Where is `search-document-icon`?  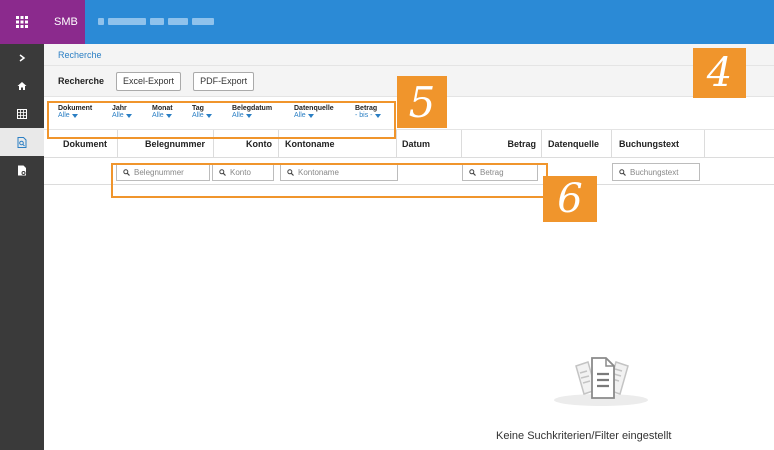
search-document-icon is located at coordinates (22, 142).